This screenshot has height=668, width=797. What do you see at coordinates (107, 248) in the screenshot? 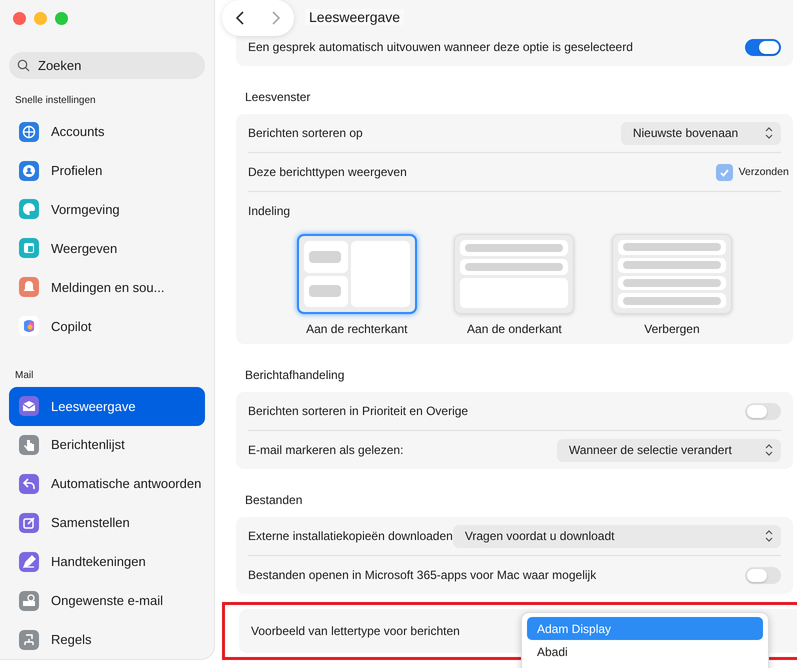
I see `sidebar-item: Weergeven` at bounding box center [107, 248].